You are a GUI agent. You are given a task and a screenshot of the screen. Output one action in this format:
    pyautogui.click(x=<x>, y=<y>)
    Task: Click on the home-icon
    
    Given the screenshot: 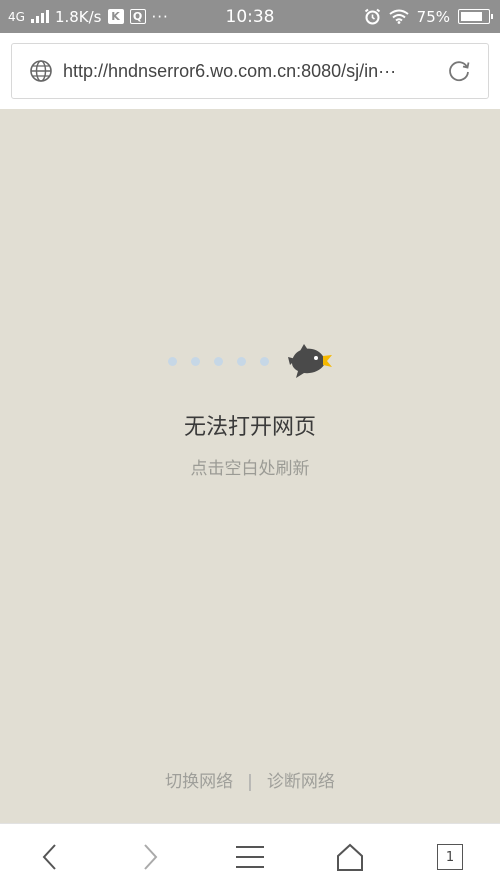 What is the action you would take?
    pyautogui.click(x=350, y=857)
    